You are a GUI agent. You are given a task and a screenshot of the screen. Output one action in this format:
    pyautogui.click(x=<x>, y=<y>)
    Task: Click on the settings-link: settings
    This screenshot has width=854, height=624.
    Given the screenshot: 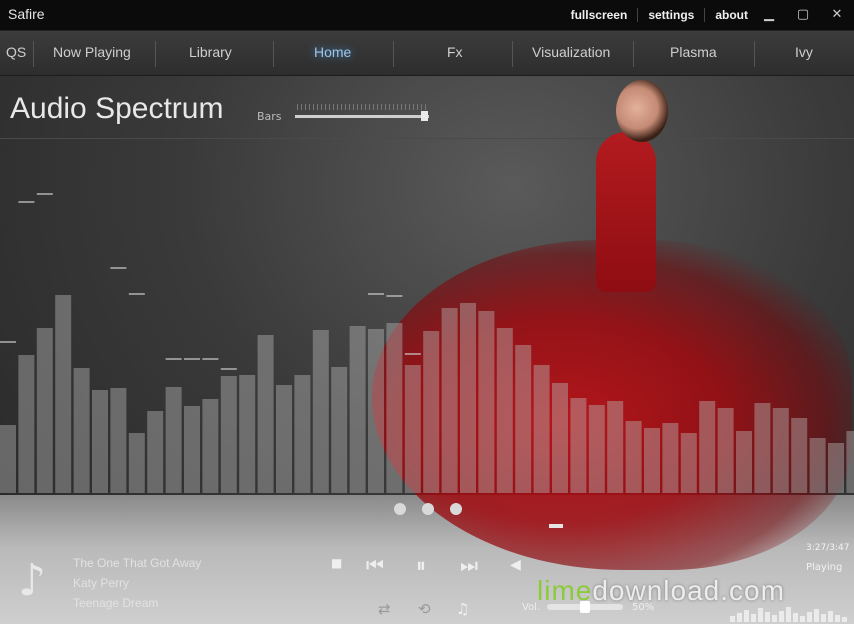 What is the action you would take?
    pyautogui.click(x=670, y=15)
    